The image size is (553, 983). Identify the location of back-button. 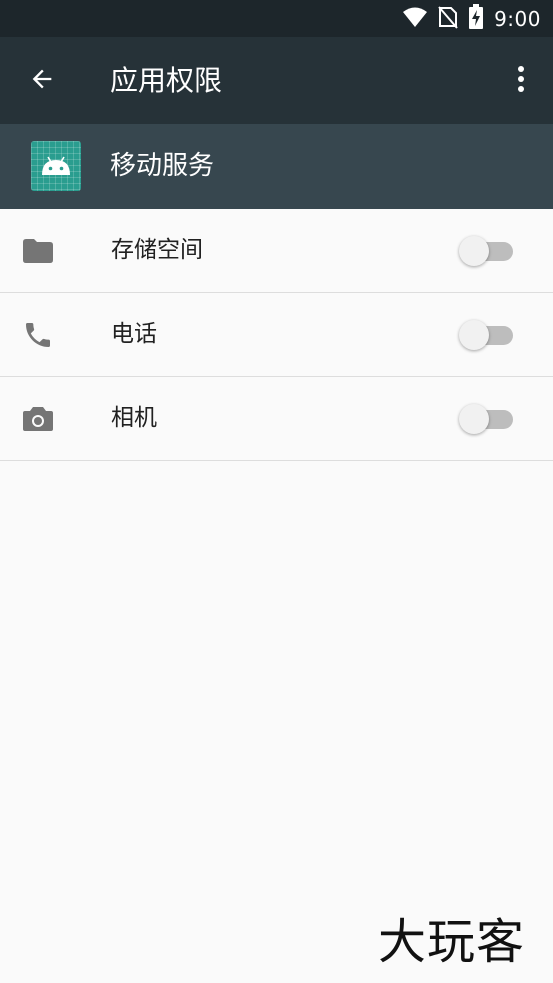
(42, 81).